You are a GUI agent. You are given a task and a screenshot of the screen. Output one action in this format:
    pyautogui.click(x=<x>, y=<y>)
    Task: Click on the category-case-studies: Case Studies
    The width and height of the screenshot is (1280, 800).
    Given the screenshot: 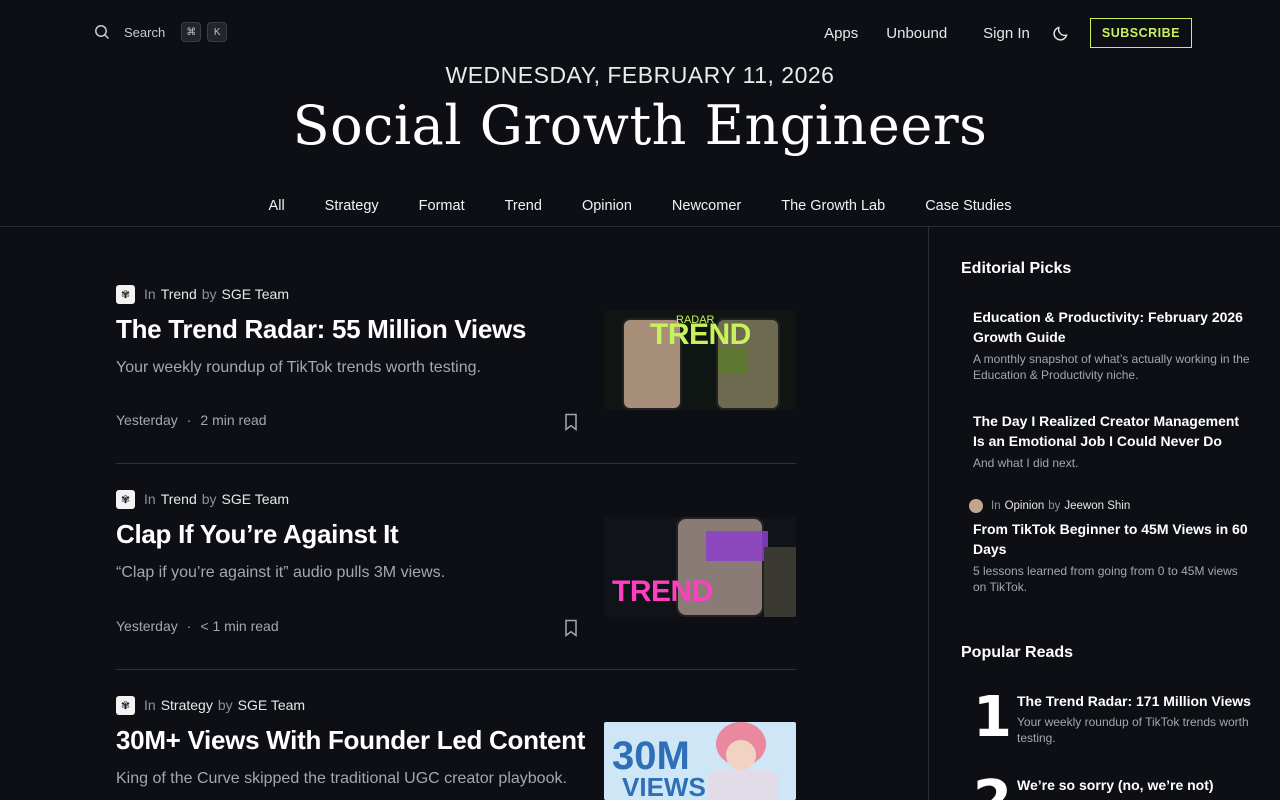 What is the action you would take?
    pyautogui.click(x=968, y=206)
    